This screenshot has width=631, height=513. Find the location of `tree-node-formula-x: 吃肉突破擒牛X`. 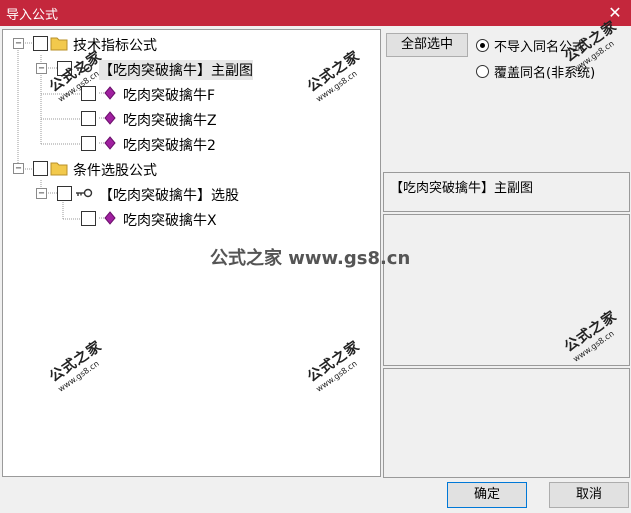

tree-node-formula-x: 吃肉突破擒牛X is located at coordinates (153, 219).